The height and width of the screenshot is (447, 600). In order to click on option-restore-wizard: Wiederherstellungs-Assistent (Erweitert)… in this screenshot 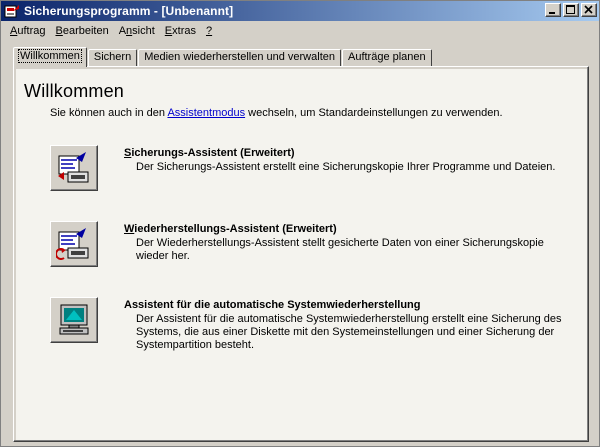, I will do `click(315, 247)`.